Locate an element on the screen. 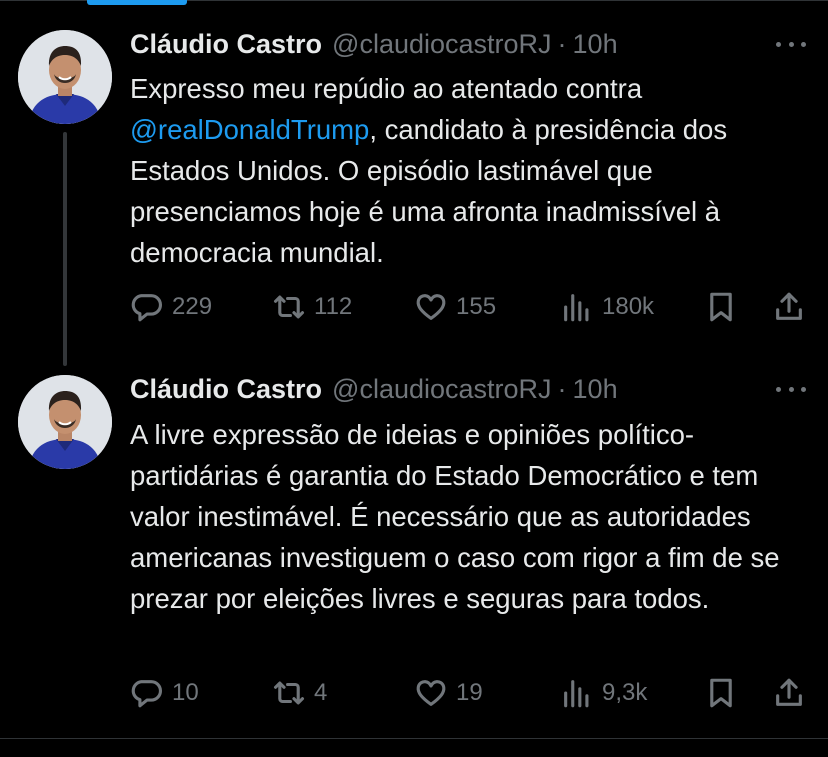 The image size is (828, 757). retweet-count: 112 is located at coordinates (333, 306).